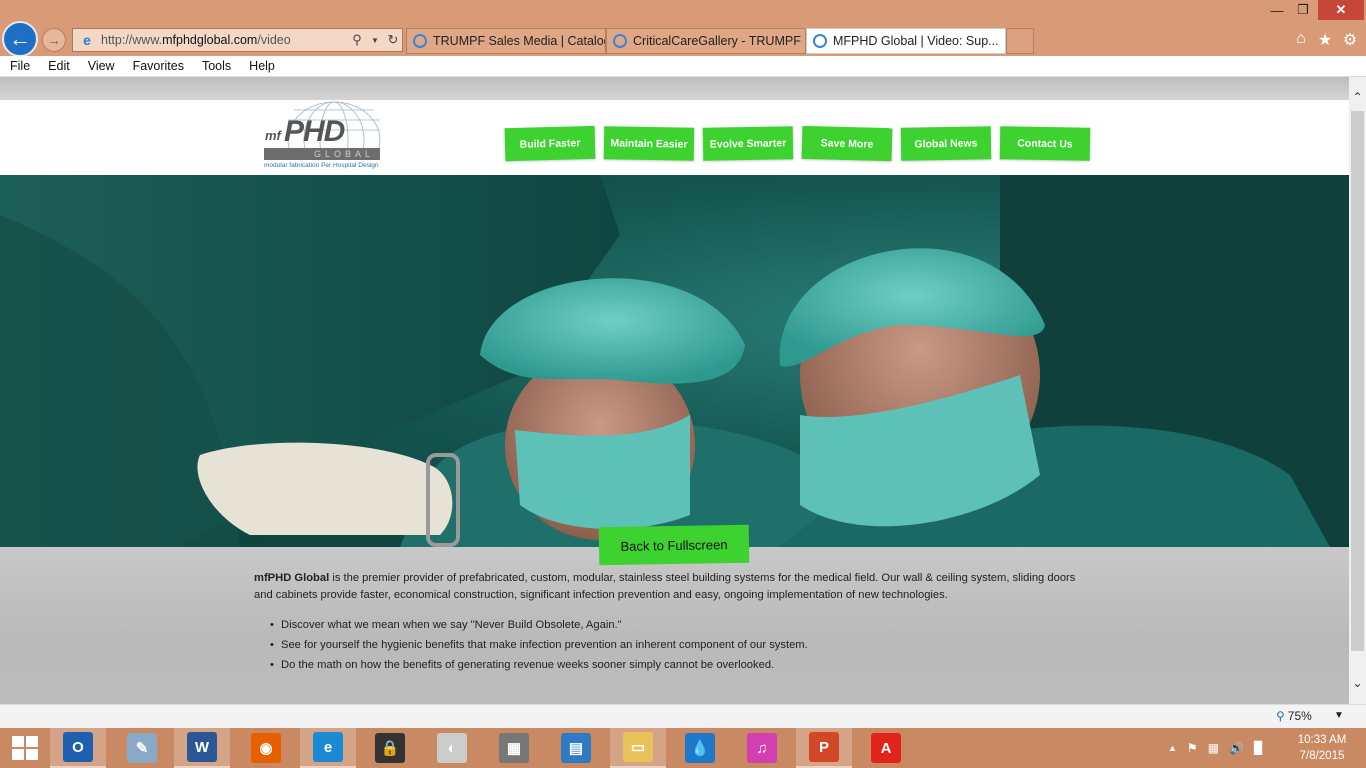  Describe the element at coordinates (321, 165) in the screenshot. I see `logo-tagline: modular fabrication Per Hospital Design` at that location.